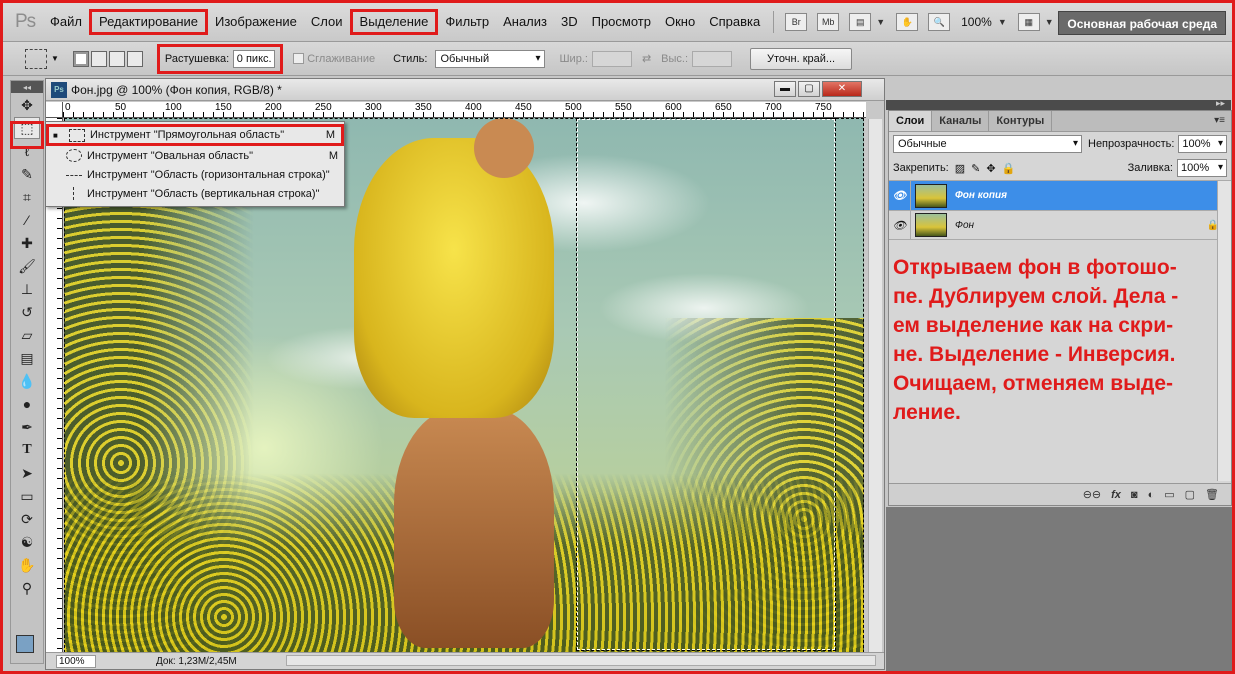 The width and height of the screenshot is (1235, 674). Describe the element at coordinates (27, 243) in the screenshot. I see `healing-brush-tool-icon: ✚` at that location.